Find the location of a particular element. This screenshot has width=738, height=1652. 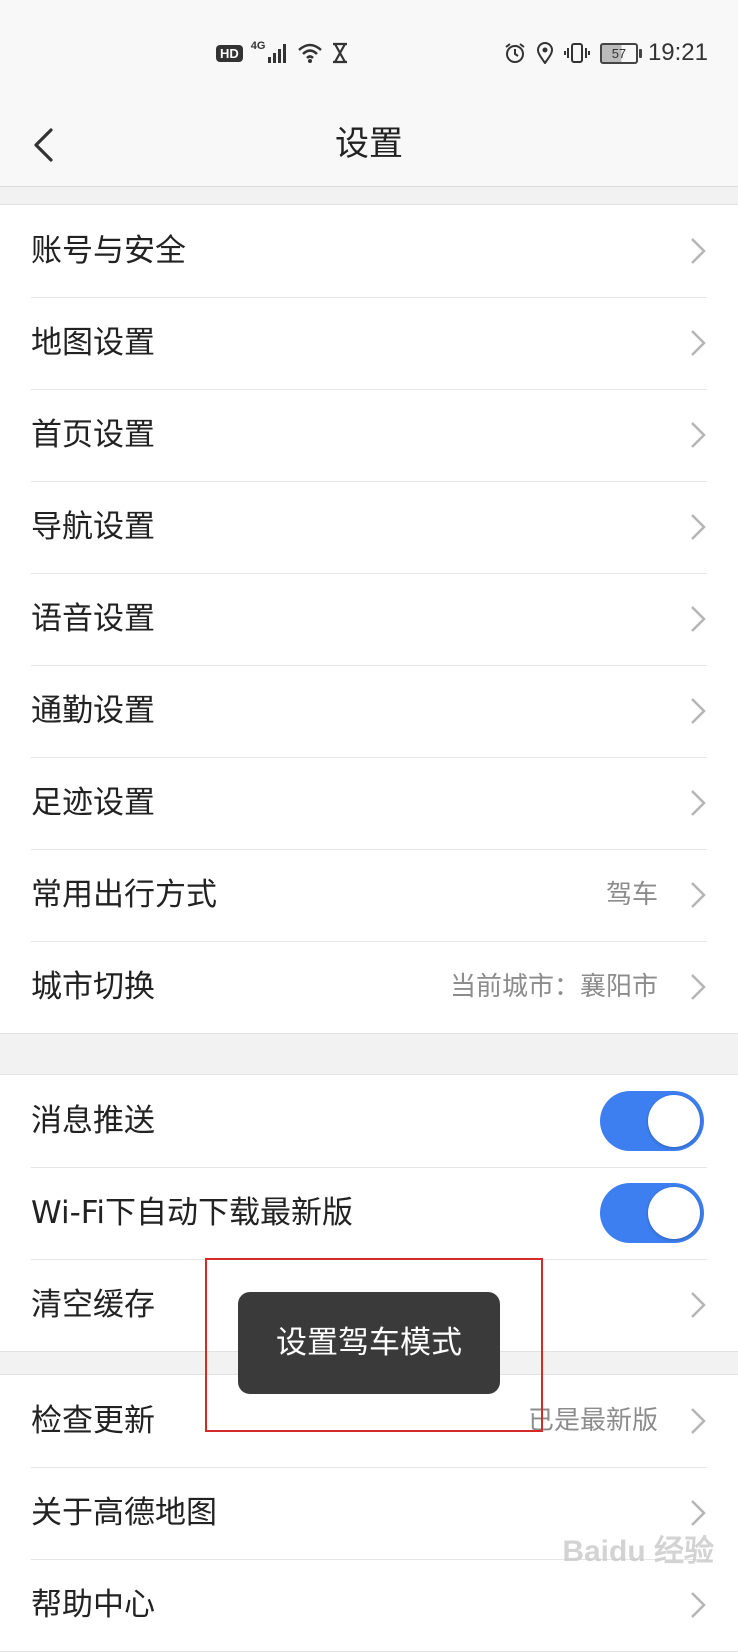

location-icon is located at coordinates (544, 53).